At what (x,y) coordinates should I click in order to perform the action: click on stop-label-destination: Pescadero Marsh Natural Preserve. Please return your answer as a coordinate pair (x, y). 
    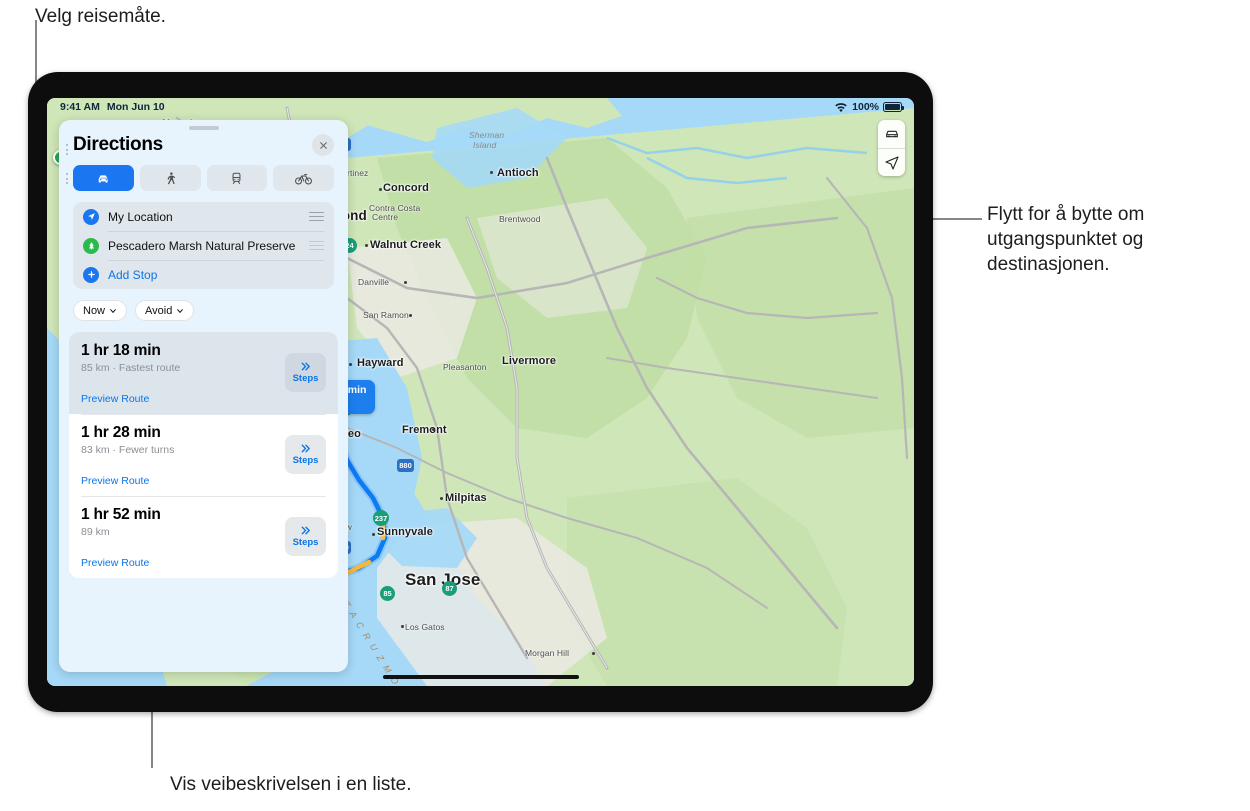
    Looking at the image, I should click on (202, 245).